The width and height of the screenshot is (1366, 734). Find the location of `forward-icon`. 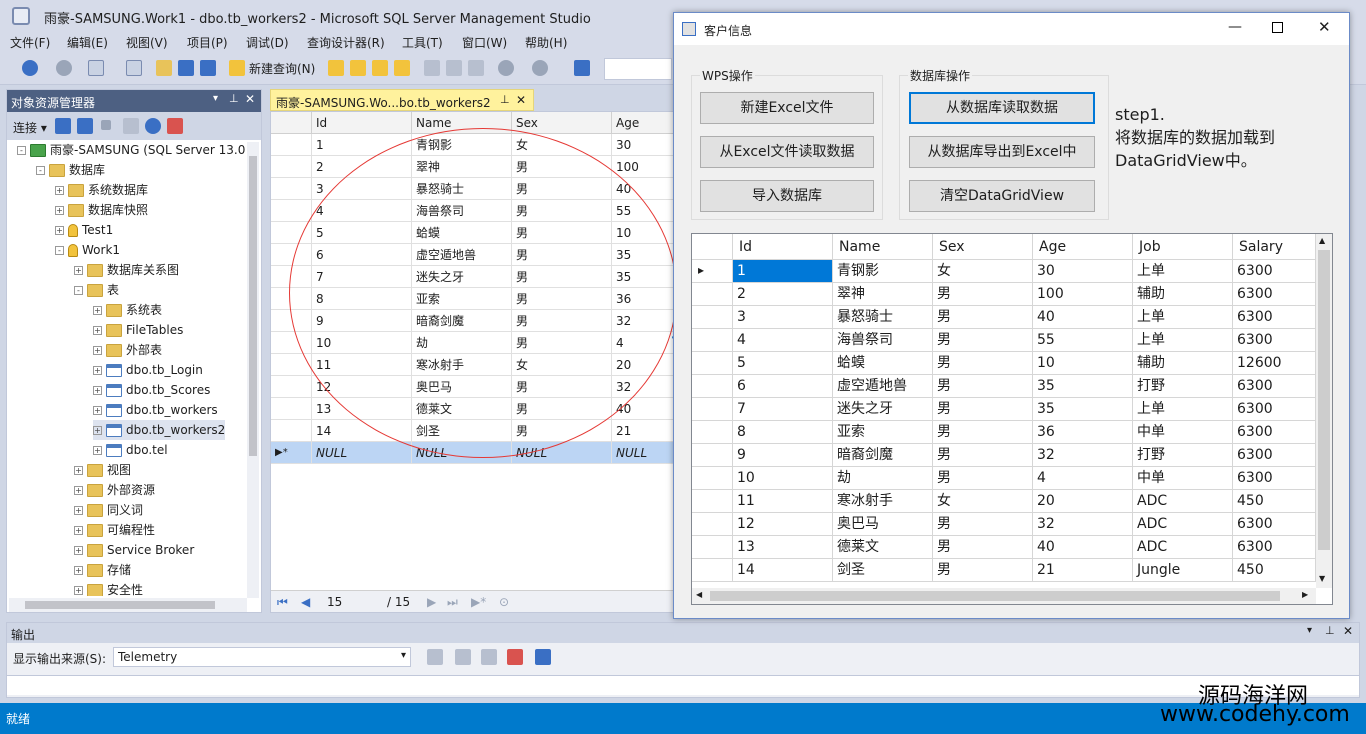

forward-icon is located at coordinates (64, 68).